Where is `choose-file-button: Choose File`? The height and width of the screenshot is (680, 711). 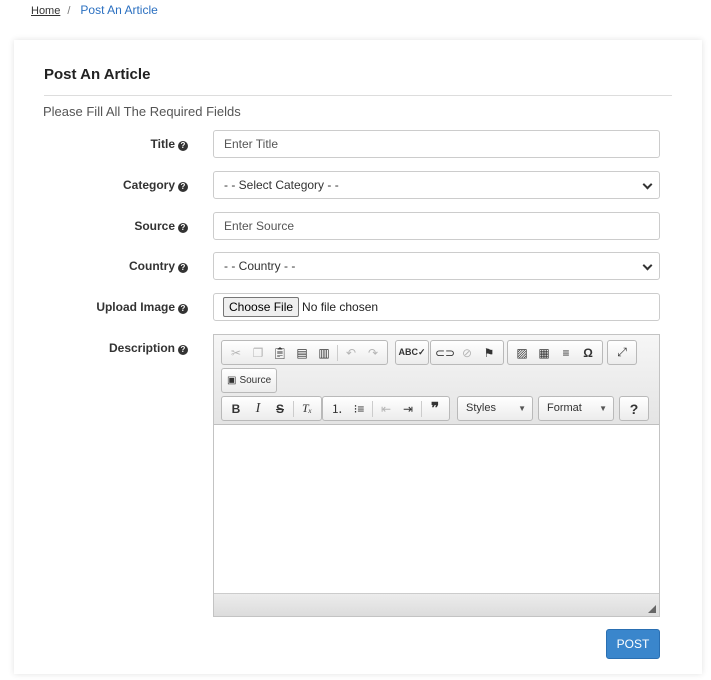 choose-file-button: Choose File is located at coordinates (261, 307).